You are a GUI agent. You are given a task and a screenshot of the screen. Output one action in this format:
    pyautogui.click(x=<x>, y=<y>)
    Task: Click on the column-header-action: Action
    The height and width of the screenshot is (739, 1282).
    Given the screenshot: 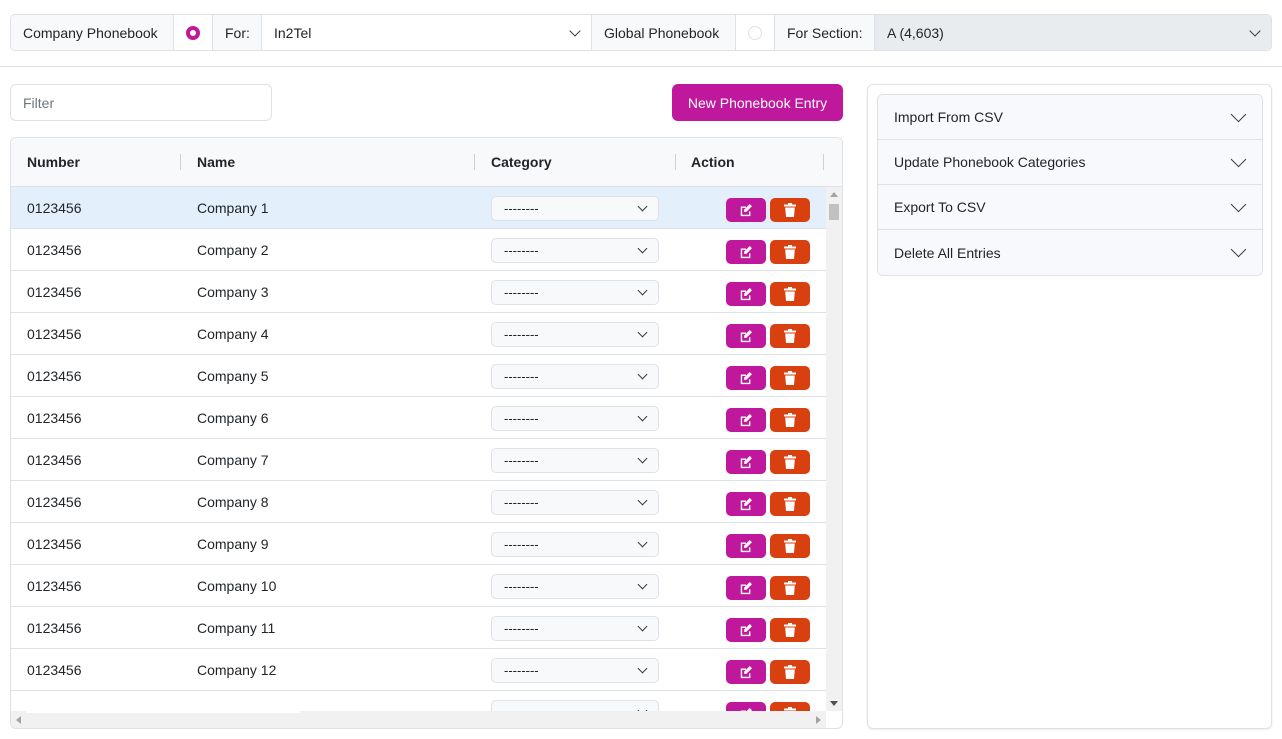 What is the action you would take?
    pyautogui.click(x=713, y=162)
    